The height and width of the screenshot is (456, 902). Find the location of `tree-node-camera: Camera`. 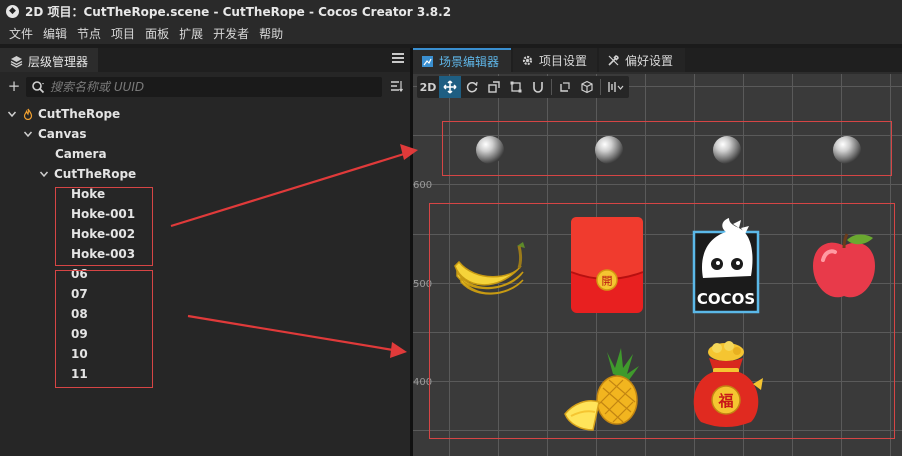

tree-node-camera: Camera is located at coordinates (81, 154).